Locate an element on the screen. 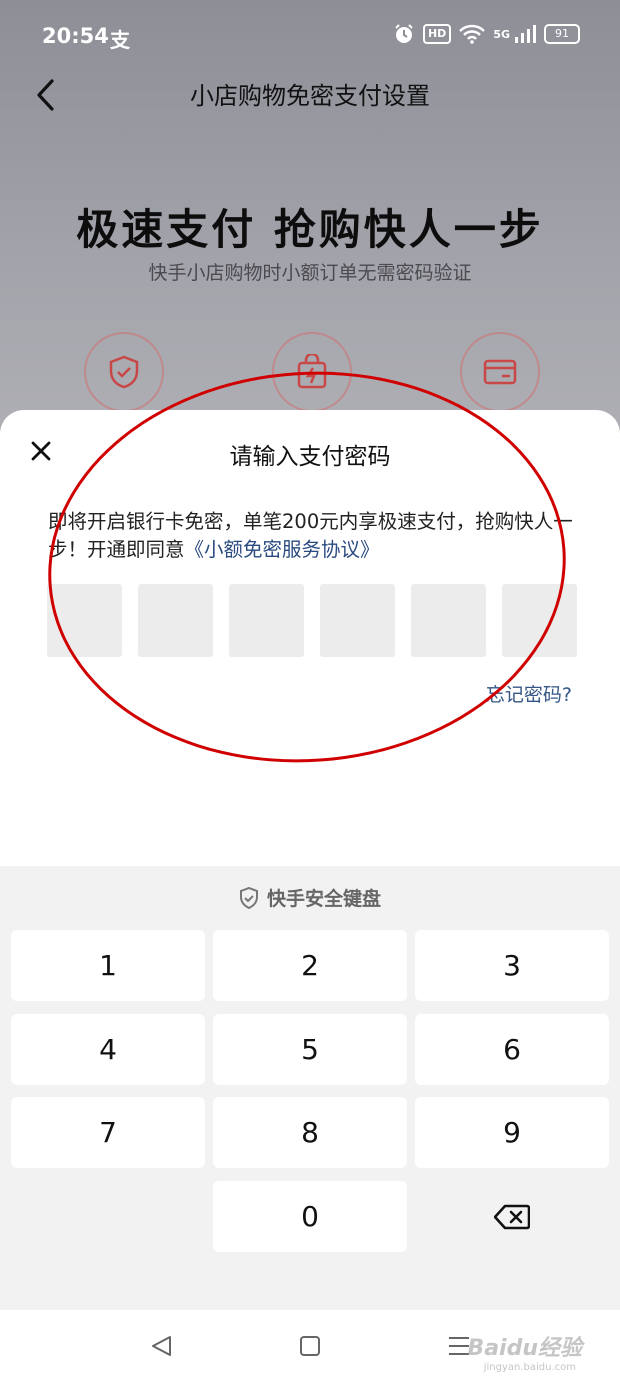 This screenshot has width=620, height=1386. baidu-watermark: Baidu经验 is located at coordinates (524, 1348).